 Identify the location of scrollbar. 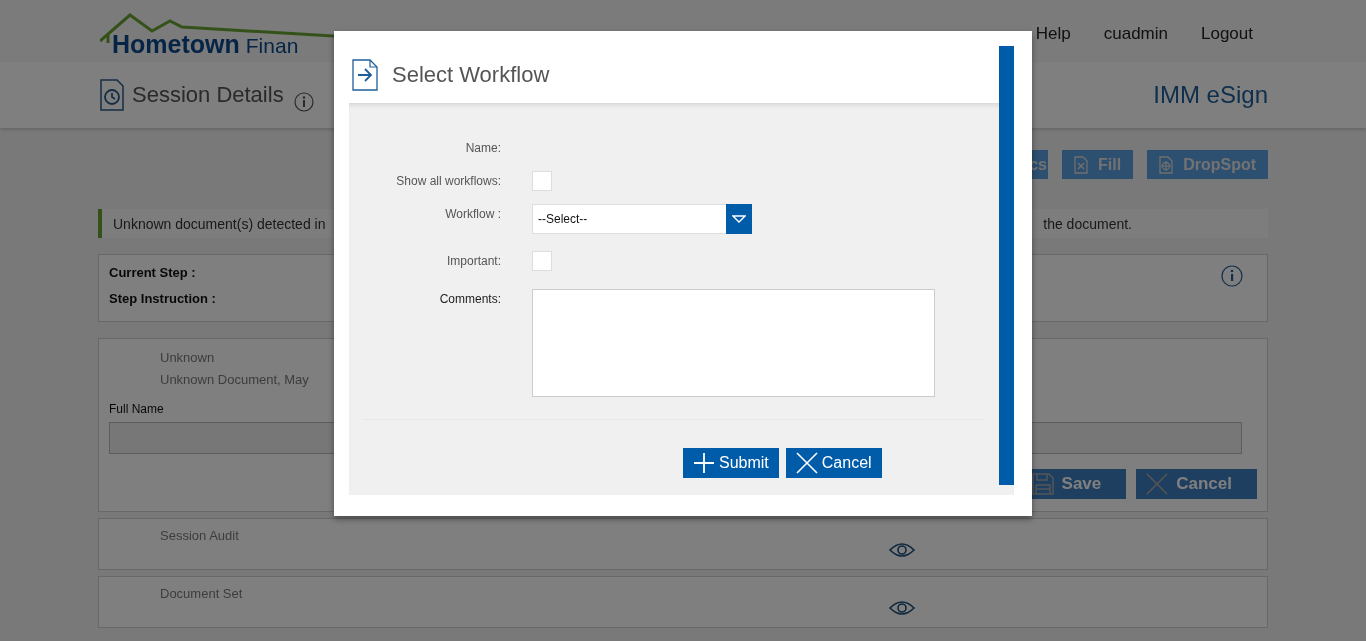
(1006, 265).